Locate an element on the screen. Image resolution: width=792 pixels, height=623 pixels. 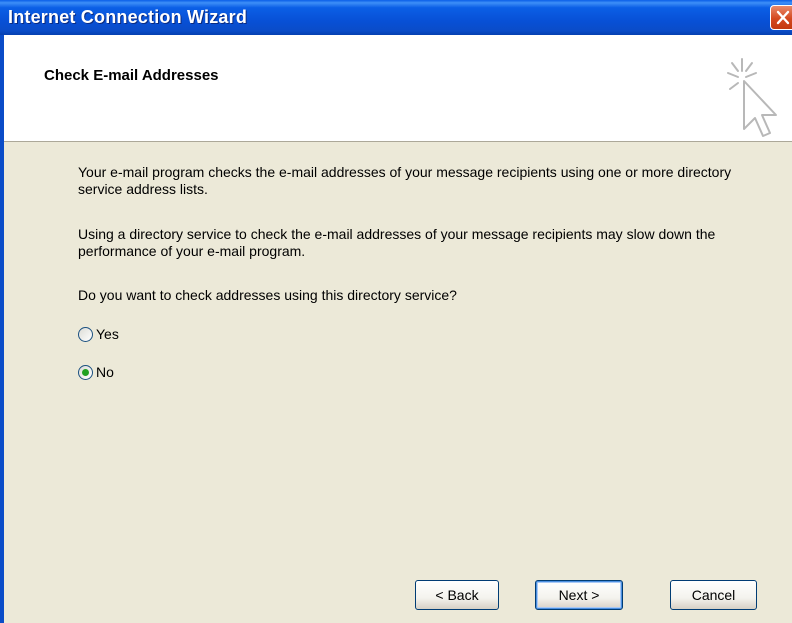
radio-no-circle is located at coordinates (85, 372).